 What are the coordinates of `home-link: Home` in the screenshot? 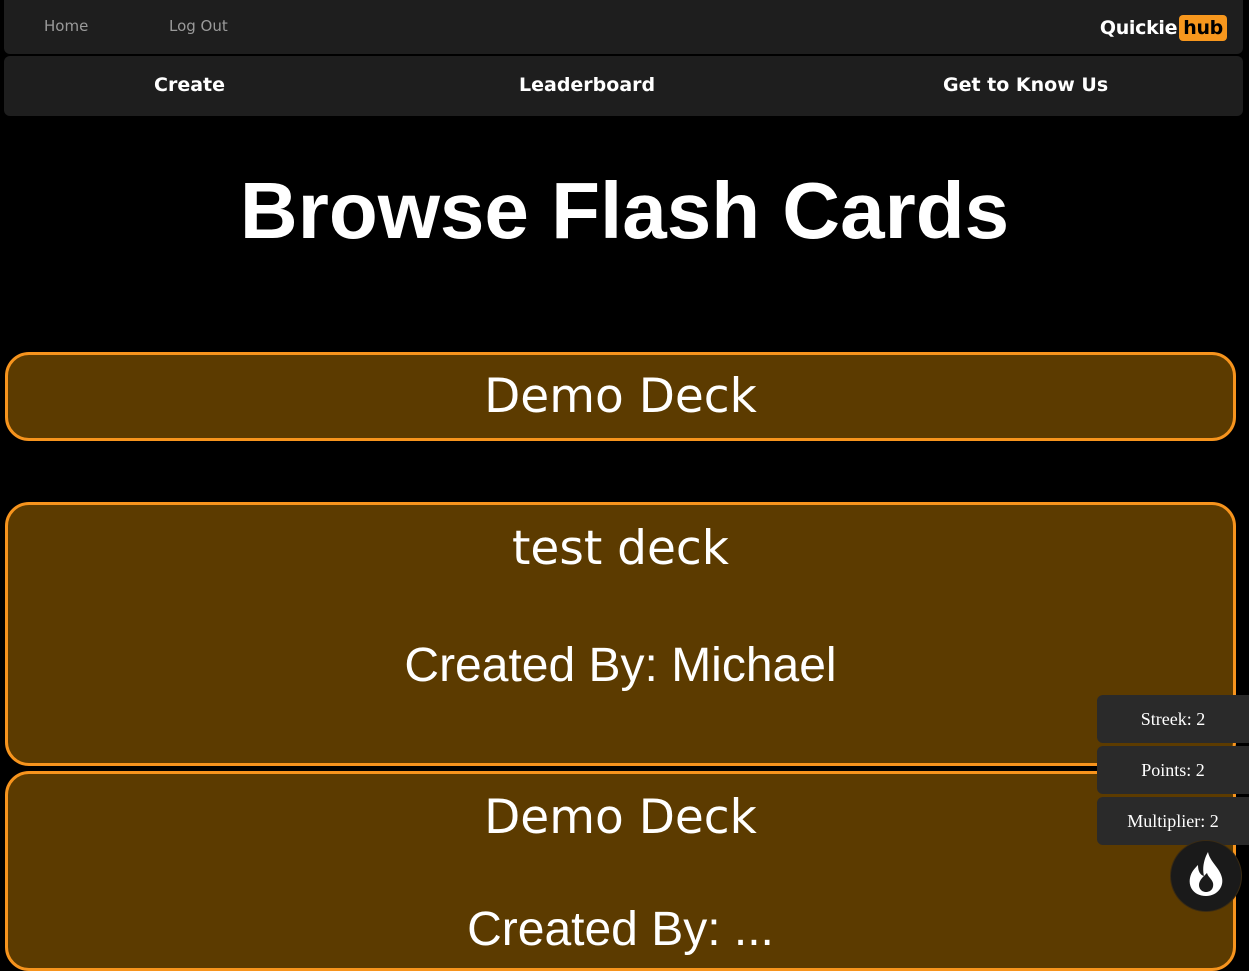 It's located at (66, 26).